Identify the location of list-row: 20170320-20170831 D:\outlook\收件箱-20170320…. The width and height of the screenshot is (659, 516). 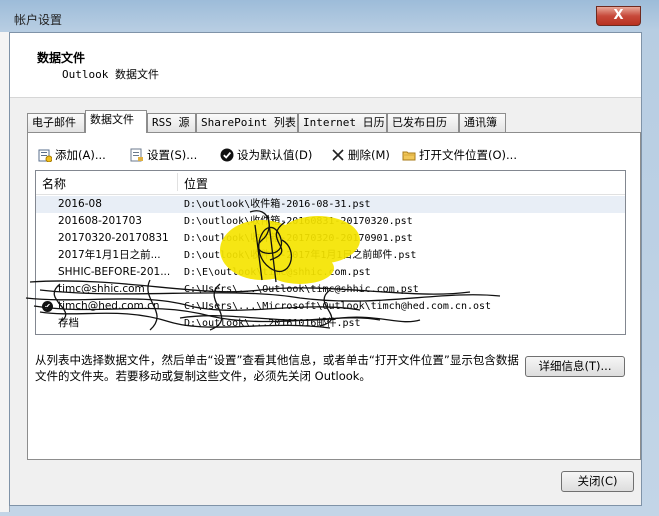
(330, 238).